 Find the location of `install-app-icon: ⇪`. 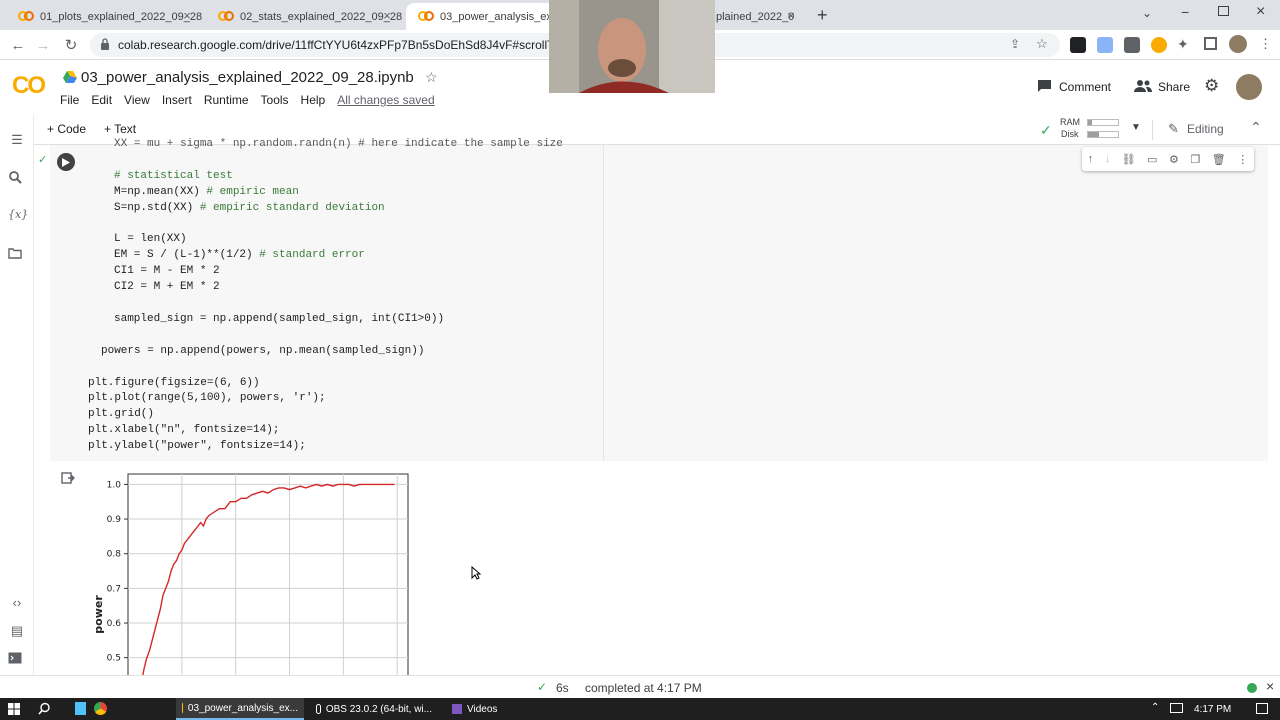

install-app-icon: ⇪ is located at coordinates (1015, 44).